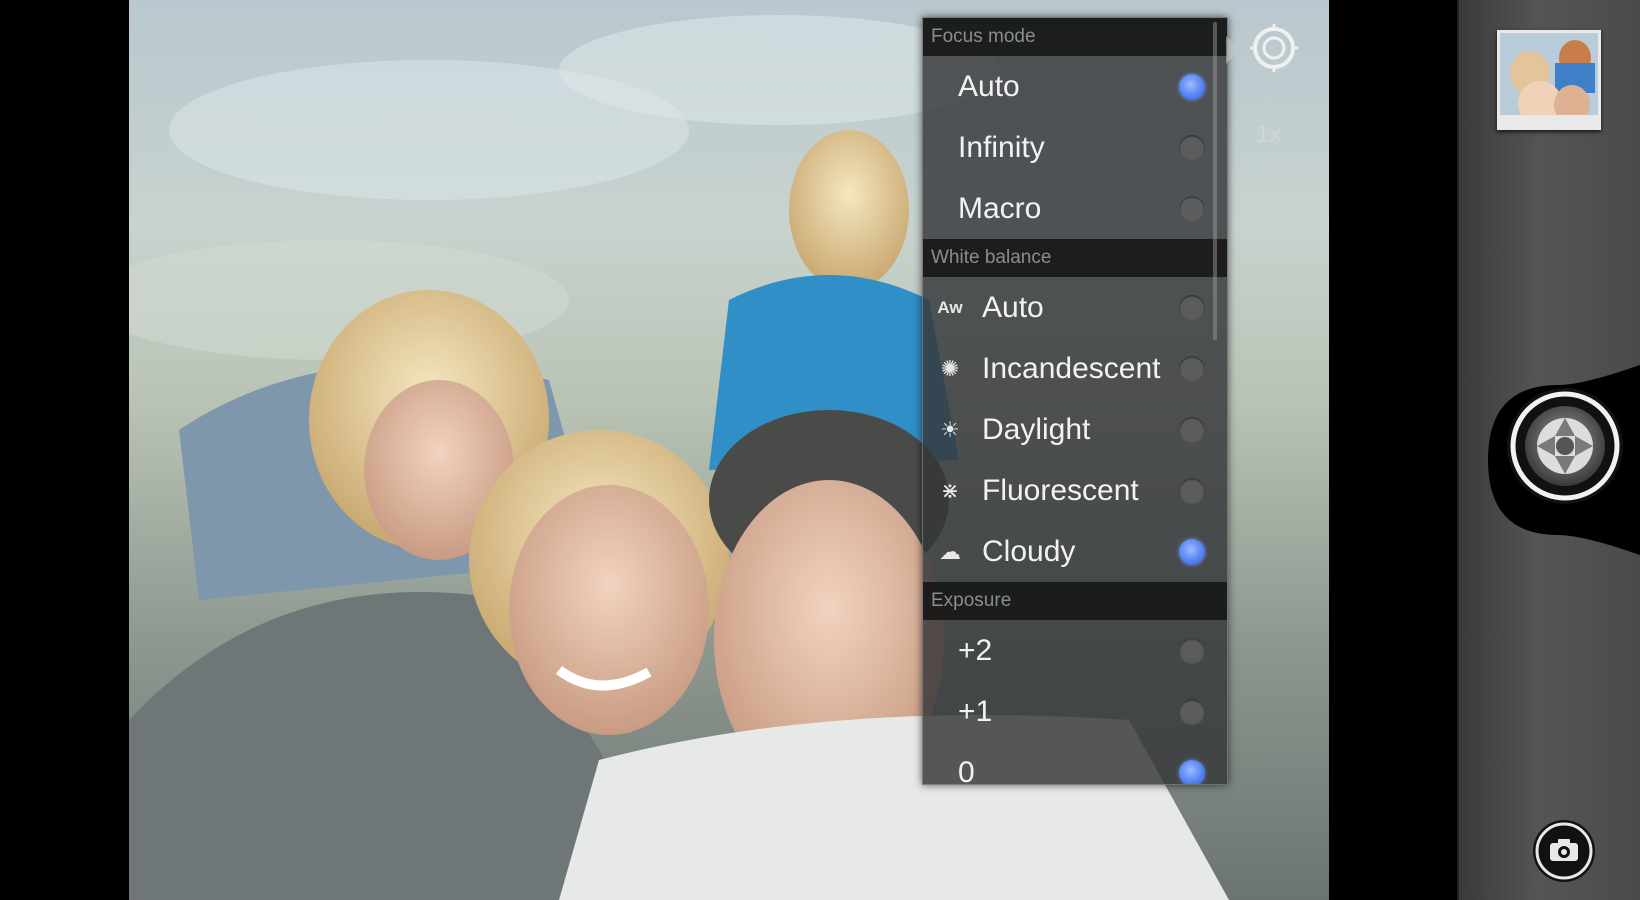 This screenshot has height=900, width=1640. I want to click on focus-option-macro: Macro, so click(1075, 208).